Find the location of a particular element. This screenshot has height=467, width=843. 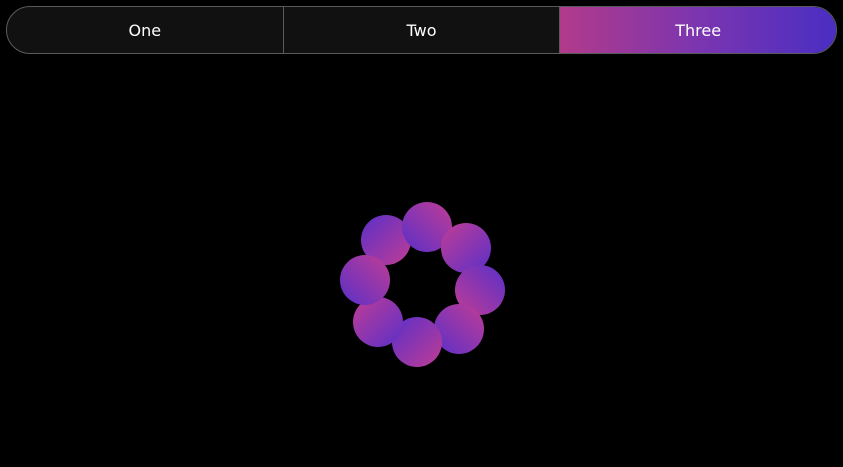

loading-spinner is located at coordinates (422, 284).